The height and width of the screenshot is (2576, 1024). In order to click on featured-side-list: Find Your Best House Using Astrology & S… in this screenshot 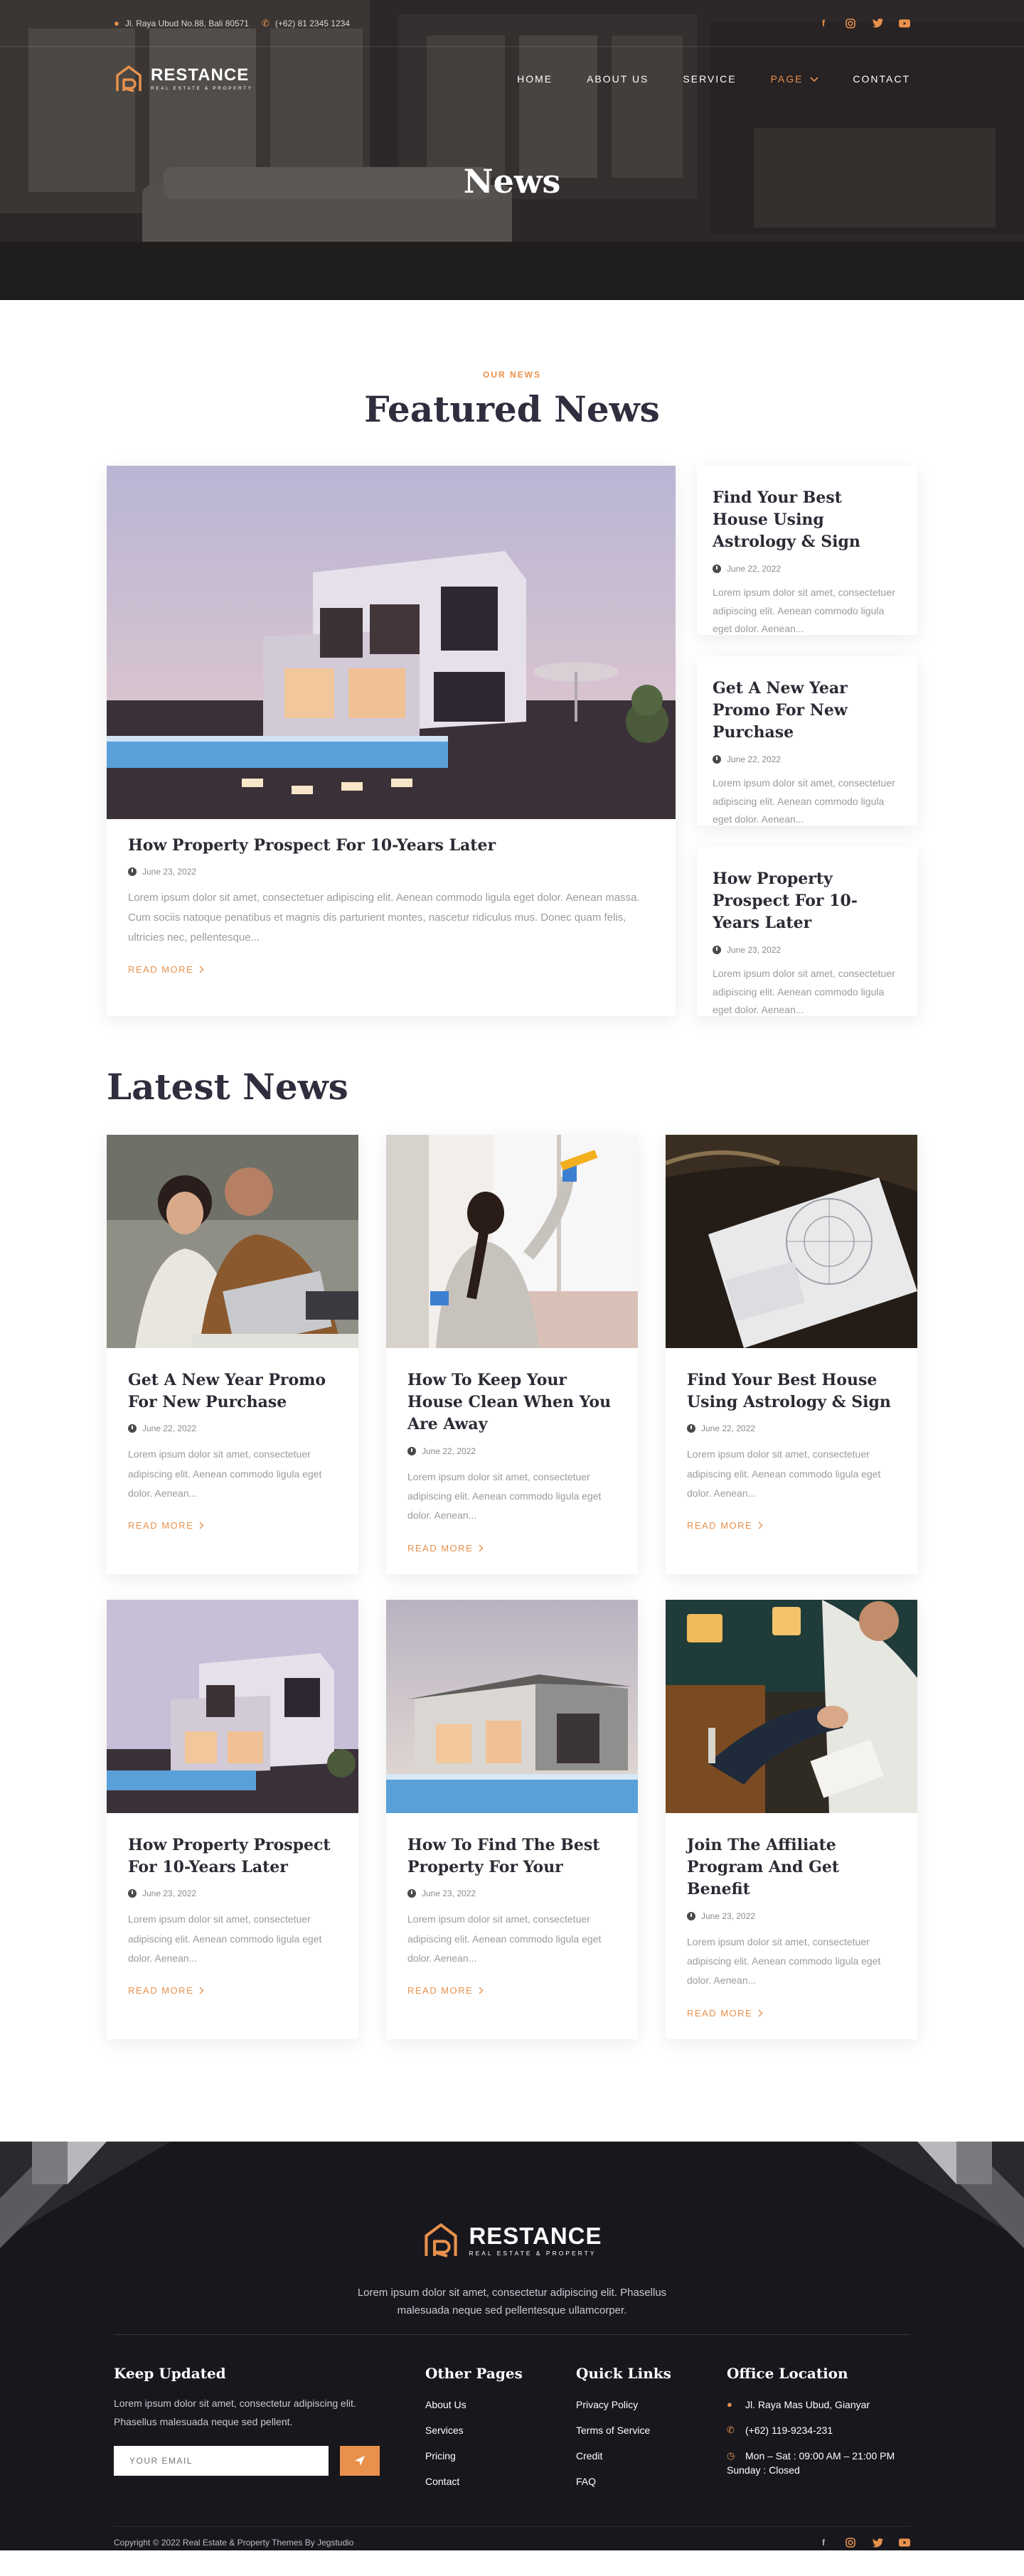, I will do `click(807, 741)`.